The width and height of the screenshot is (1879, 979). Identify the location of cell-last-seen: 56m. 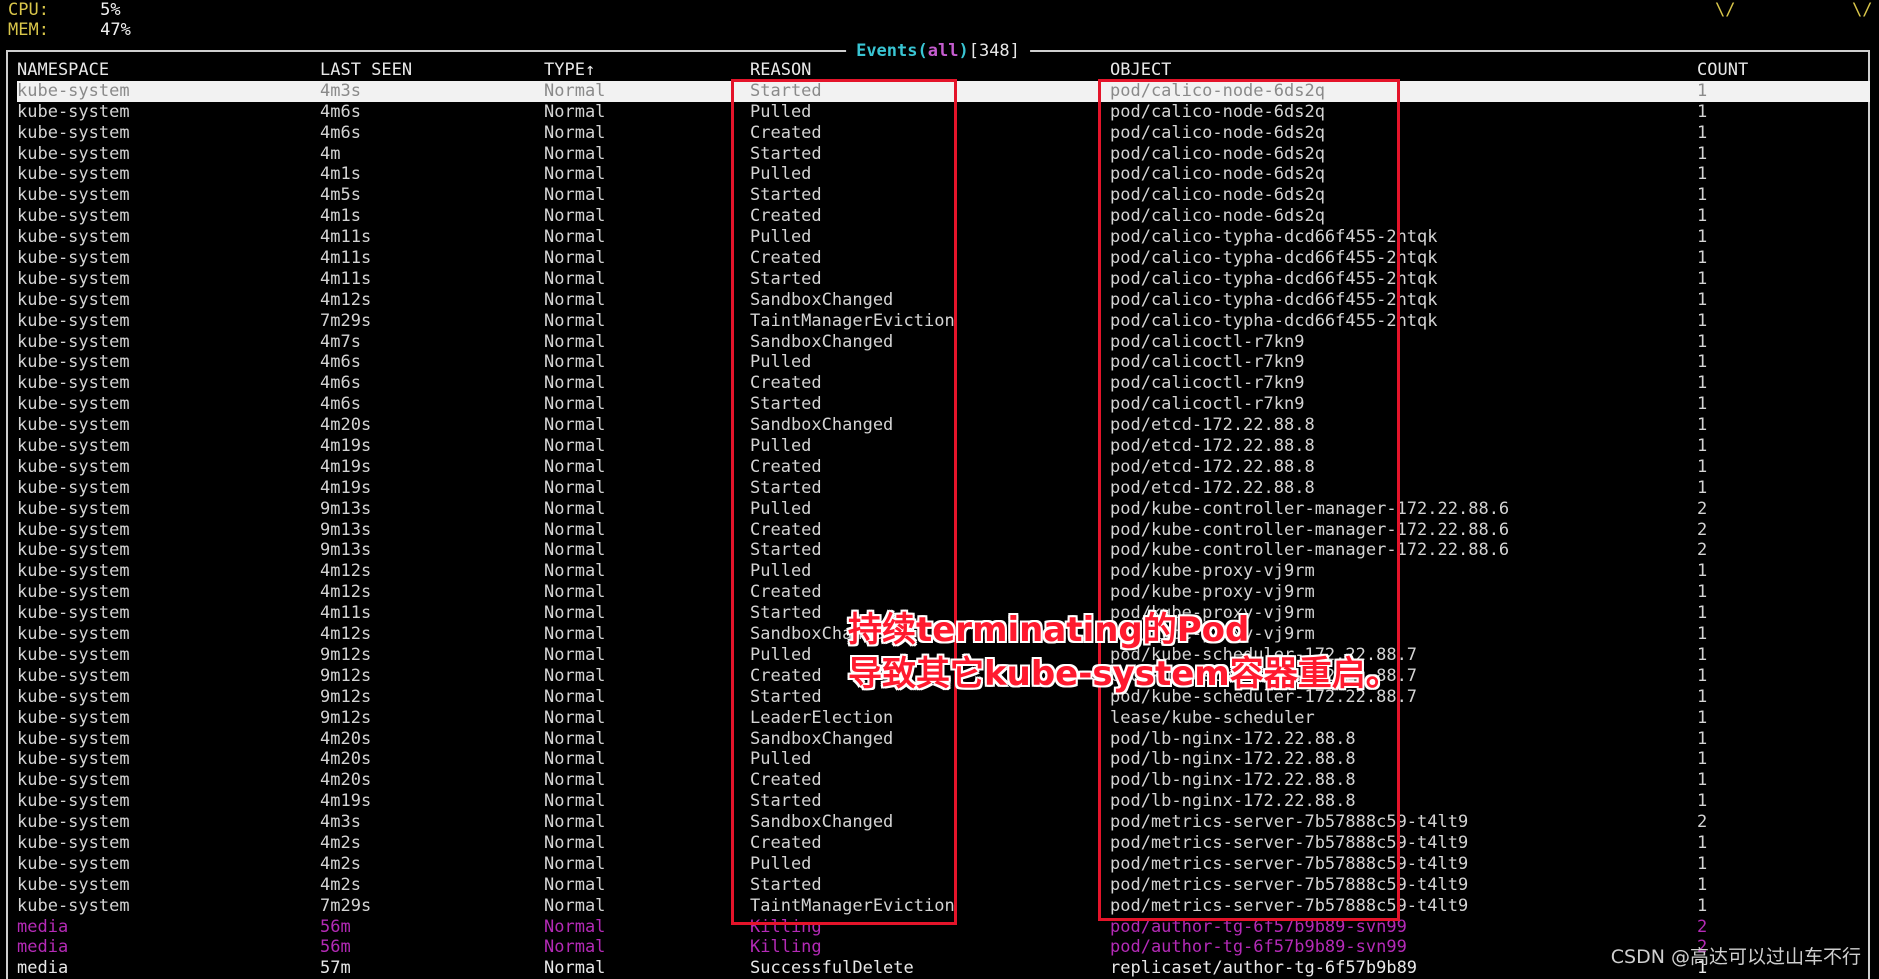
(335, 947).